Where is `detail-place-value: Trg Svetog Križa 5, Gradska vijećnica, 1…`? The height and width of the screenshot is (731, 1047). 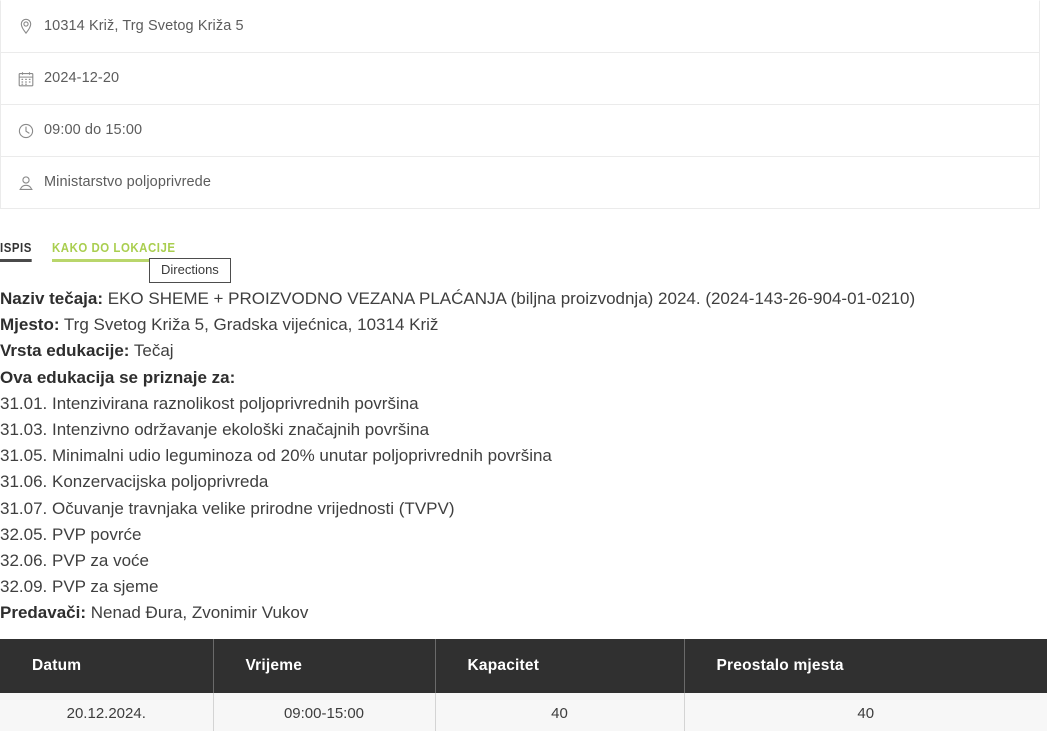
detail-place-value: Trg Svetog Križa 5, Gradska vijećnica, 1… is located at coordinates (251, 325).